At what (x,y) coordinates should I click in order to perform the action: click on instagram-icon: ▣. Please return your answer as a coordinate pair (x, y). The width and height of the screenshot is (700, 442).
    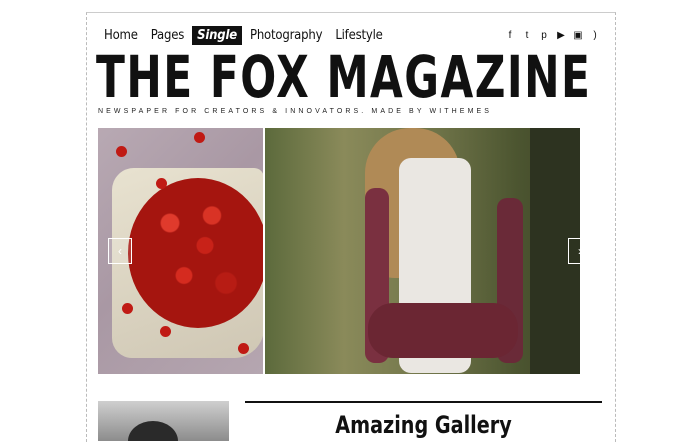
    Looking at the image, I should click on (578, 35).